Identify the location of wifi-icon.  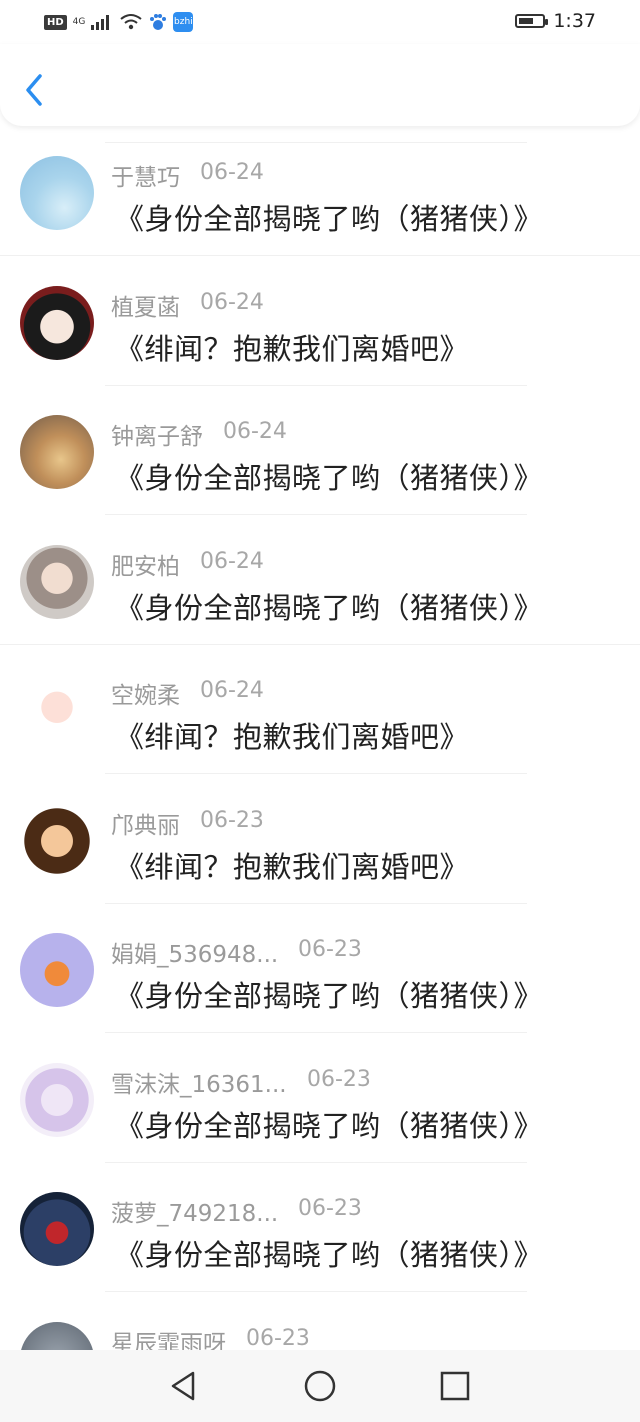
(131, 22).